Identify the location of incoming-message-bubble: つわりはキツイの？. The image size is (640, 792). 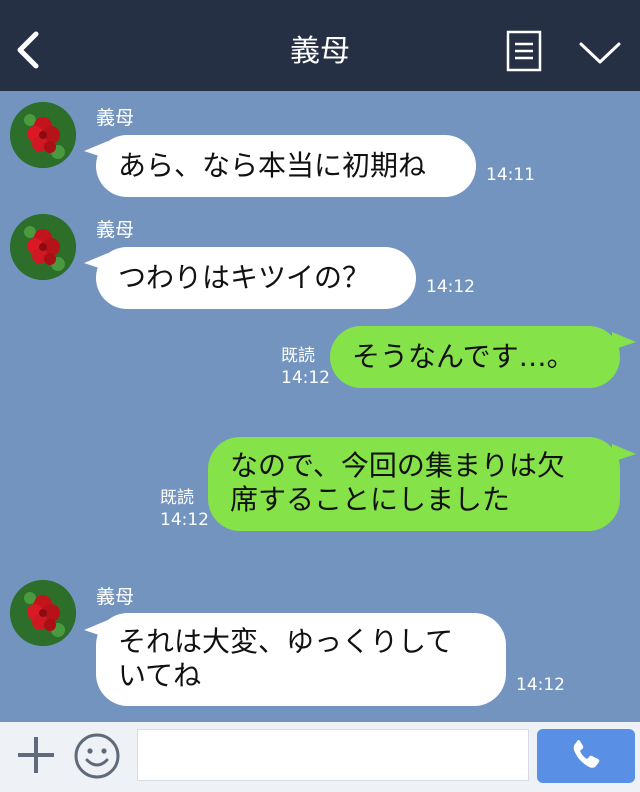
(256, 278).